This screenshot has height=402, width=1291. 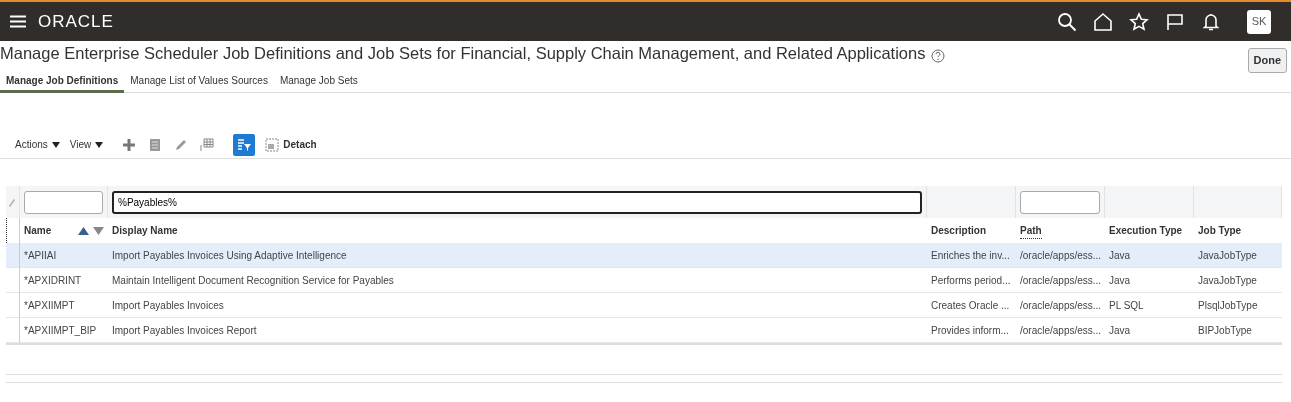 What do you see at coordinates (318, 82) in the screenshot?
I see `tab: Manage Job Sets` at bounding box center [318, 82].